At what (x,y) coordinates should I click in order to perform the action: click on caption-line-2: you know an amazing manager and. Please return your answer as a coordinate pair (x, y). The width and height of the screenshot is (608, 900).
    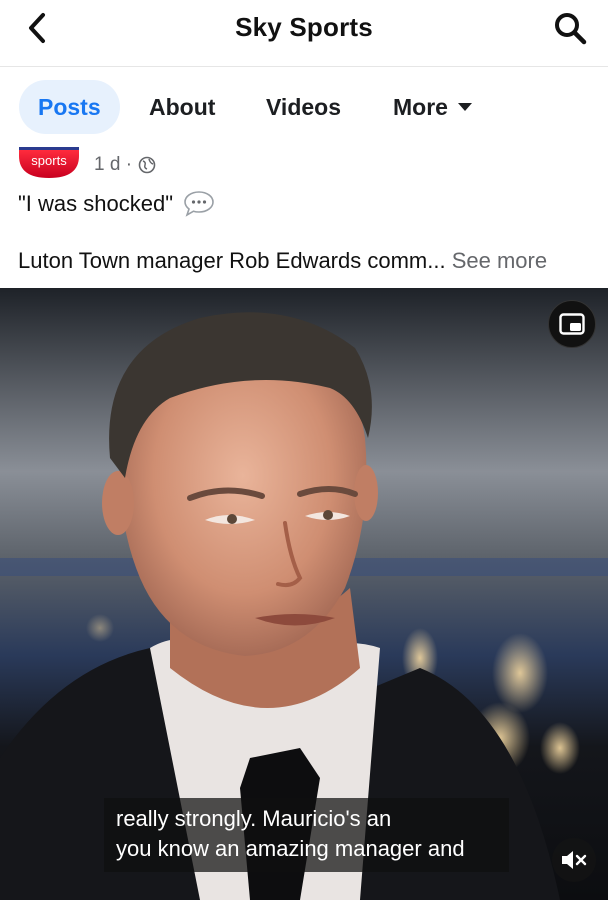
    Looking at the image, I should click on (290, 848).